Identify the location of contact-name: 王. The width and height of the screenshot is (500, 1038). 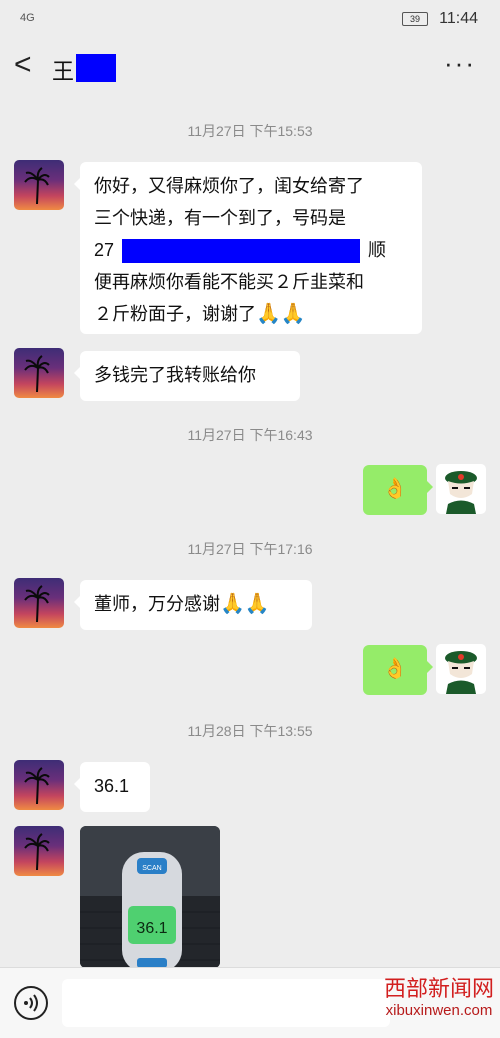
(63, 71).